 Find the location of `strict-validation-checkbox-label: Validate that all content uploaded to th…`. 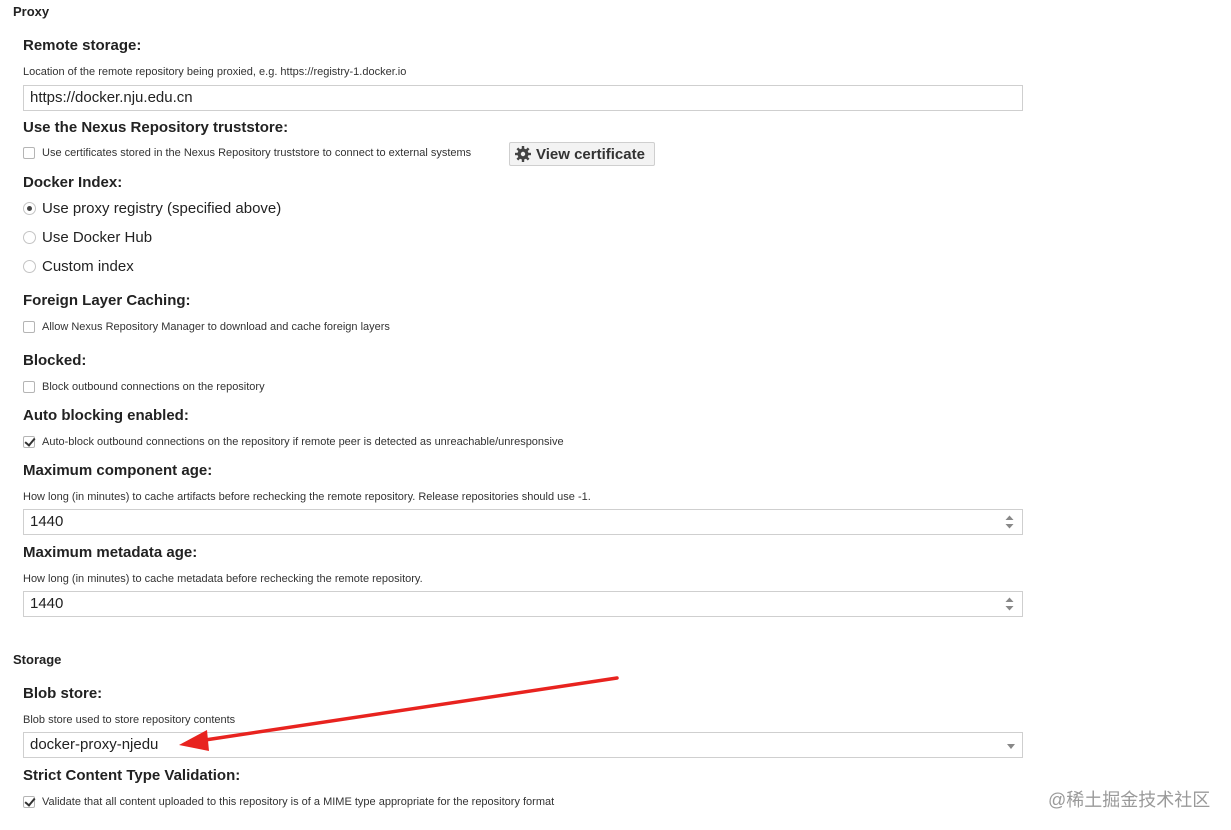

strict-validation-checkbox-label: Validate that all content uploaded to th… is located at coordinates (298, 802).